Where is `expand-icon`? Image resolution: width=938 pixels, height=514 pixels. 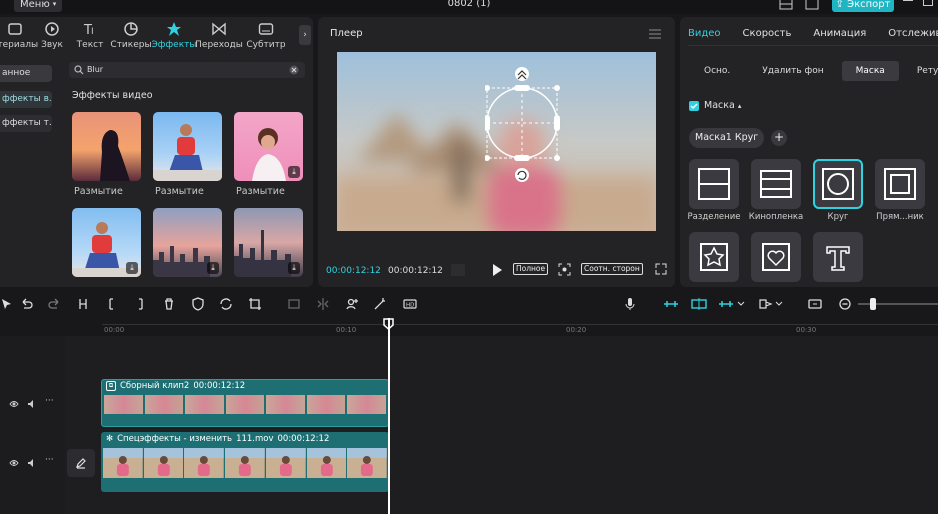
expand-icon is located at coordinates (661, 269).